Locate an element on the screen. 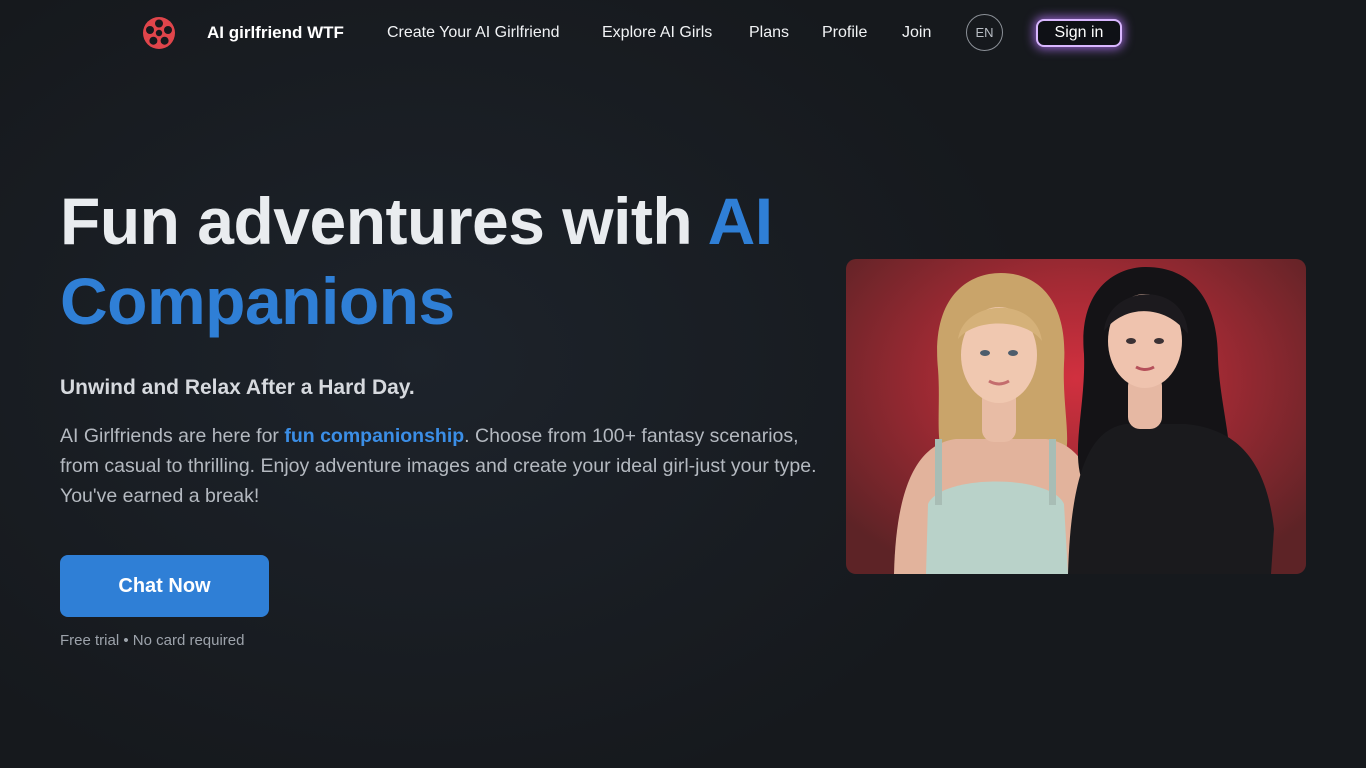  nav-link-profile: Profile is located at coordinates (844, 33).